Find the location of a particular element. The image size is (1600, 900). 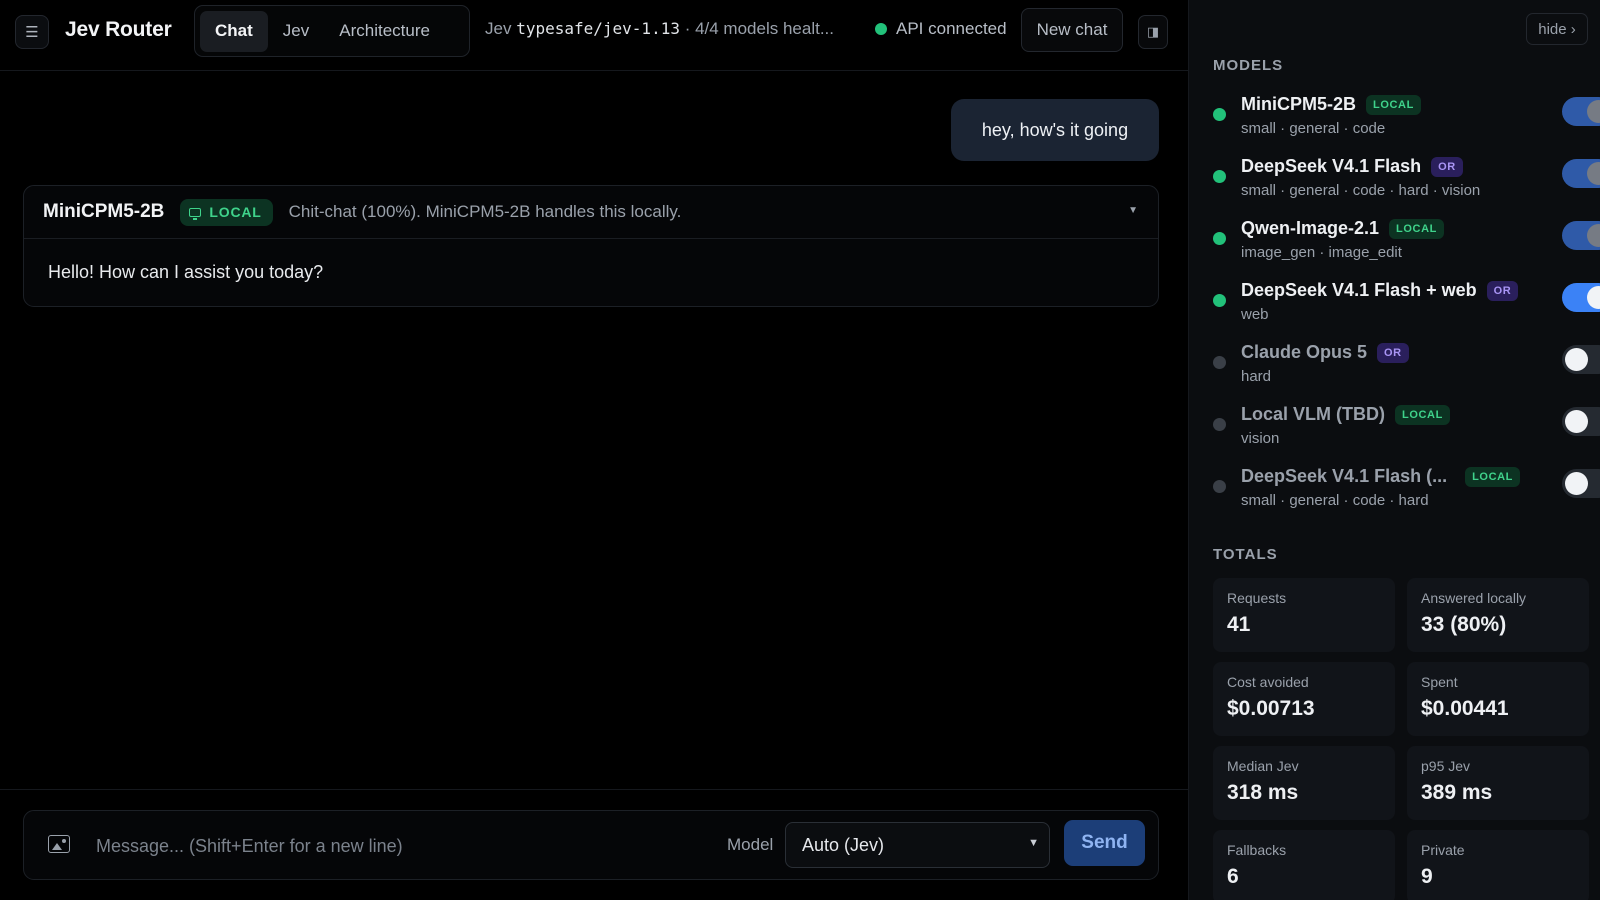

model-row-claude-opus-5: Claude Opus 5 OR hard is located at coordinates (1406, 371).